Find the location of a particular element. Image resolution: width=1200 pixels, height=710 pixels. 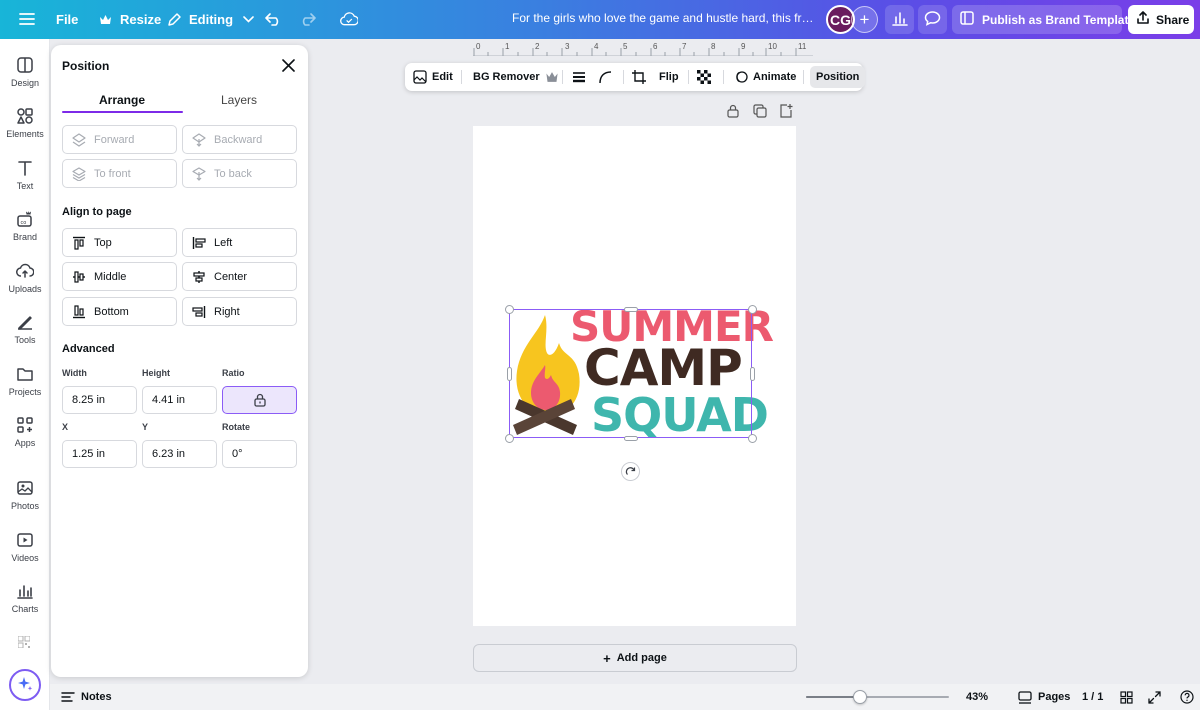

align-bottom-button: Bottom is located at coordinates (119, 311).